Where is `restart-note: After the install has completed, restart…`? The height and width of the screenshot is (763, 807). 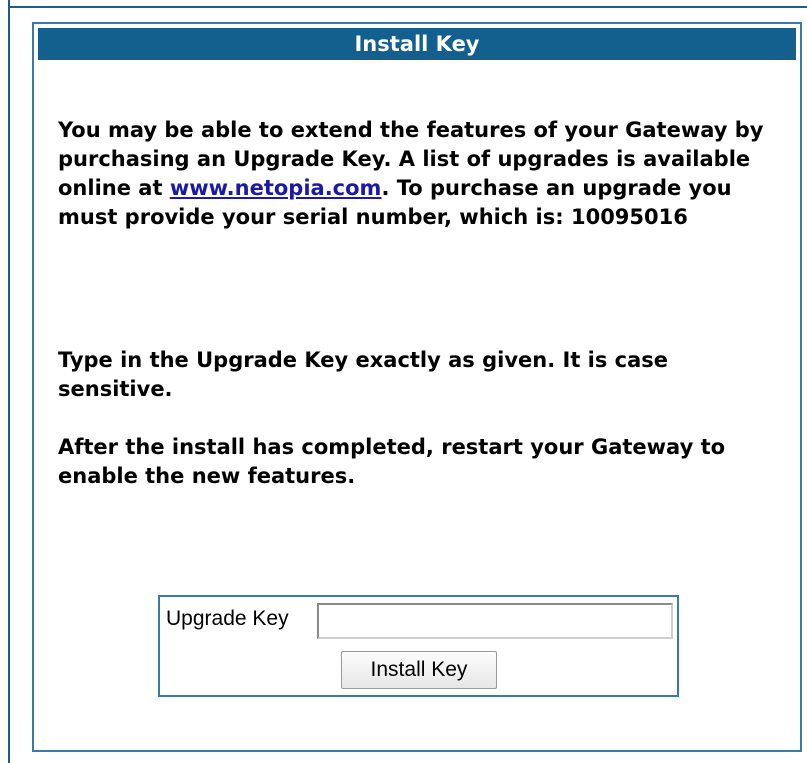 restart-note: After the install has completed, restart… is located at coordinates (392, 461).